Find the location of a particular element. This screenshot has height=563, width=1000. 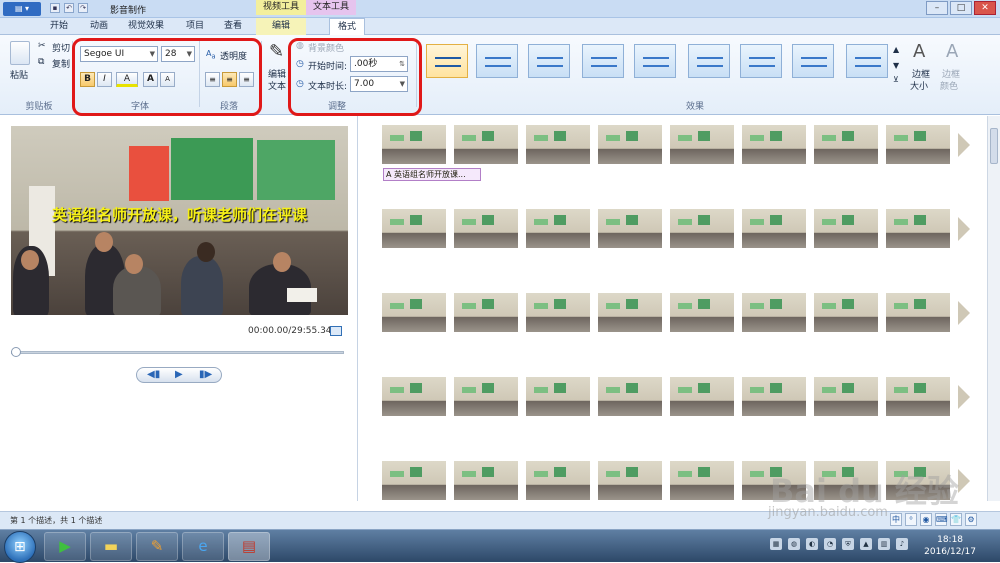

border-color-button-line2: 颜色 is located at coordinates (949, 85).